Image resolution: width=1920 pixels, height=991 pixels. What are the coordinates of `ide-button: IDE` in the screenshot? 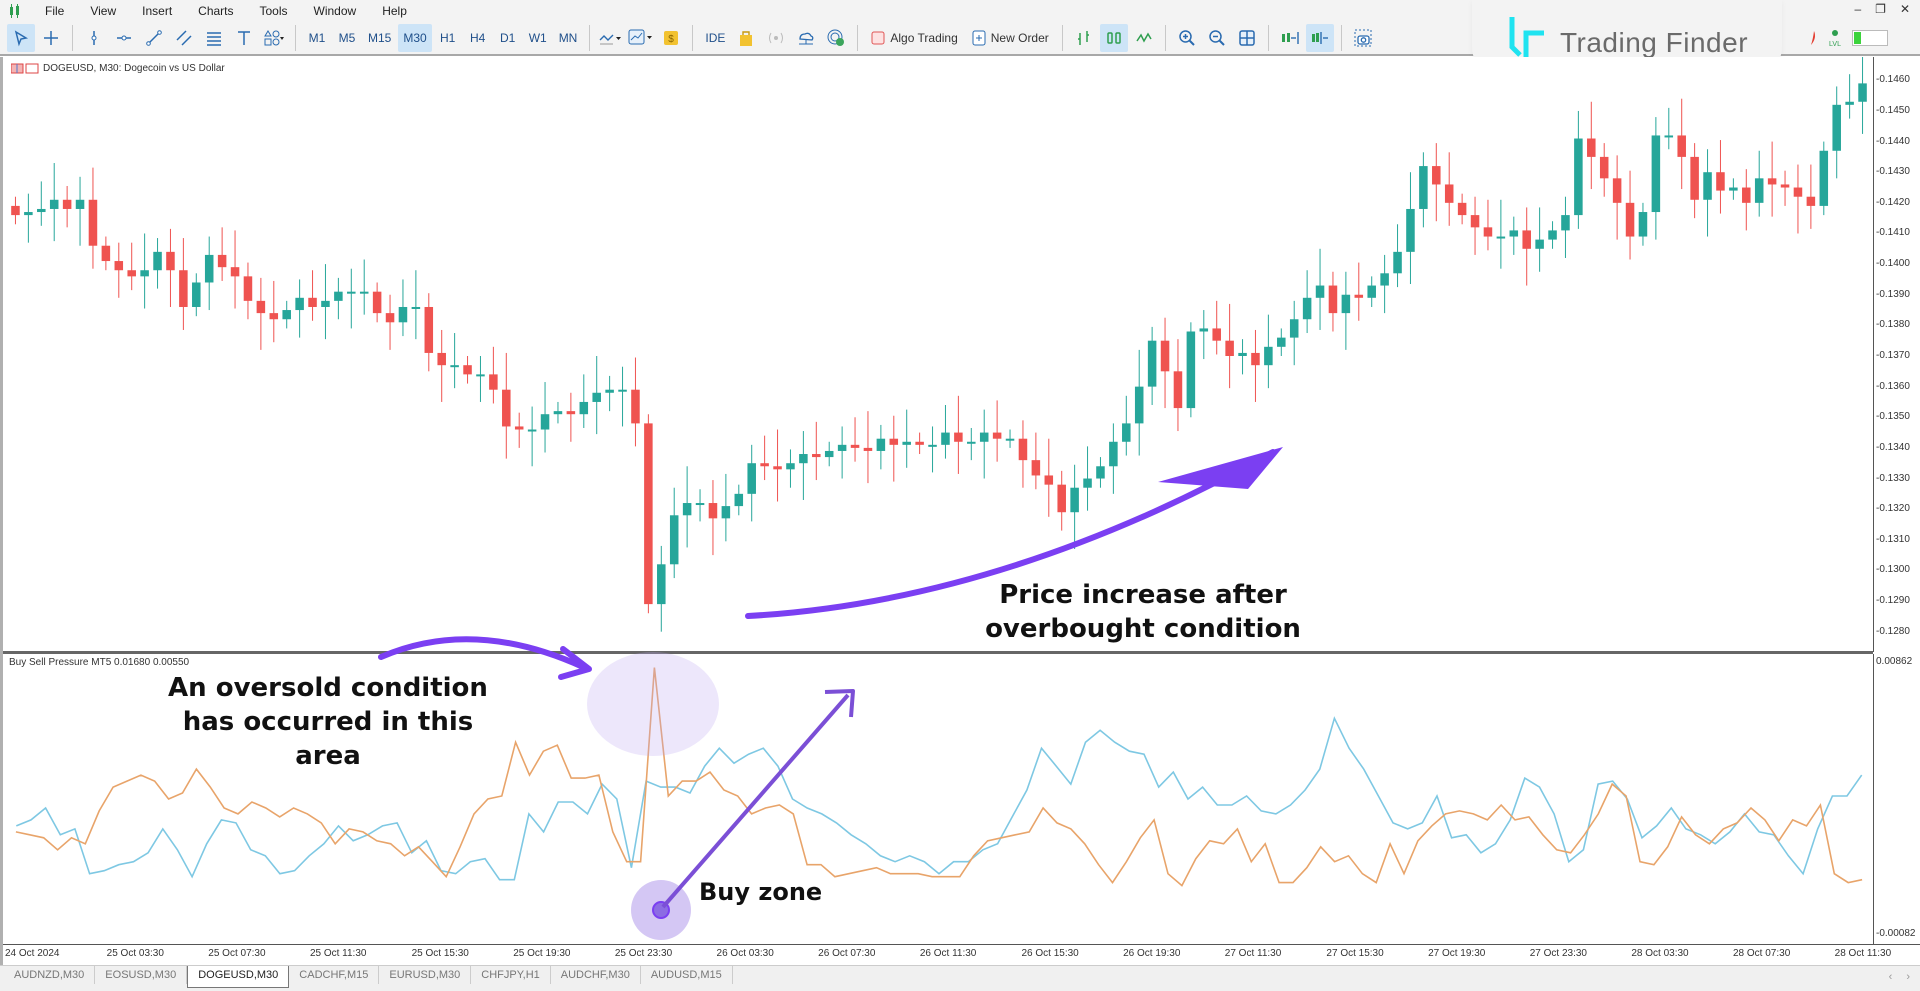 It's located at (715, 38).